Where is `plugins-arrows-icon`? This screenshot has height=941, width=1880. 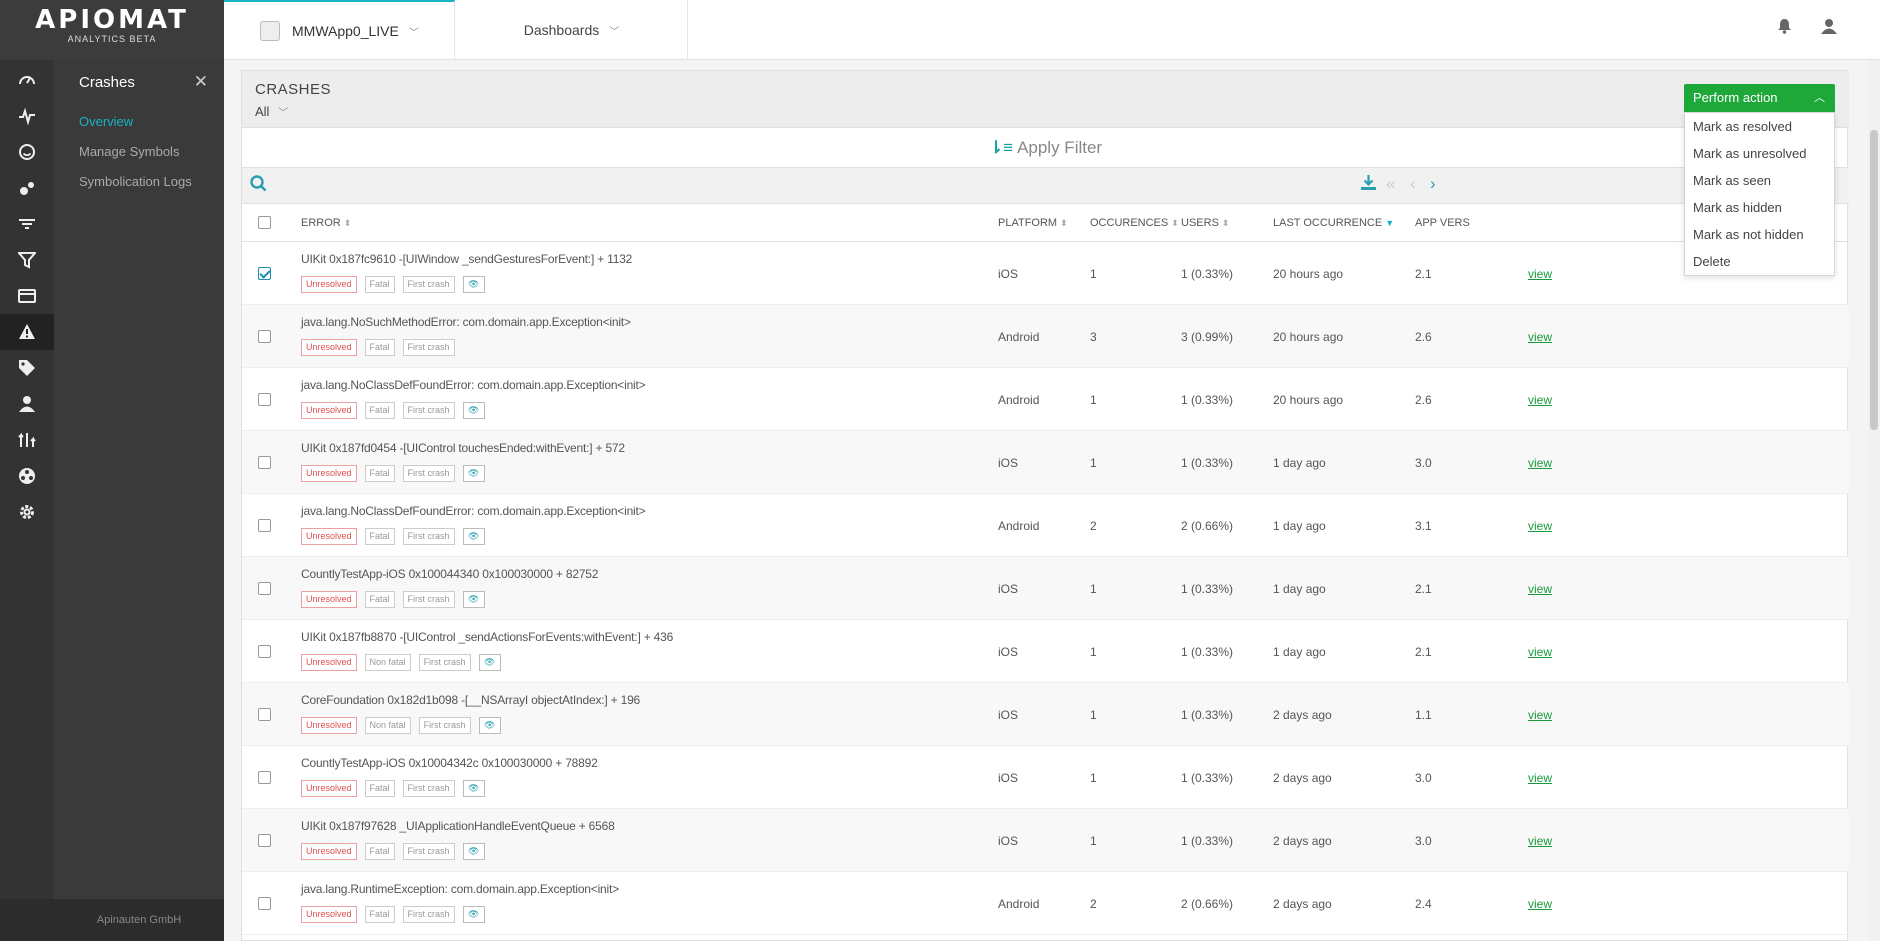
plugins-arrows-icon is located at coordinates (27, 440).